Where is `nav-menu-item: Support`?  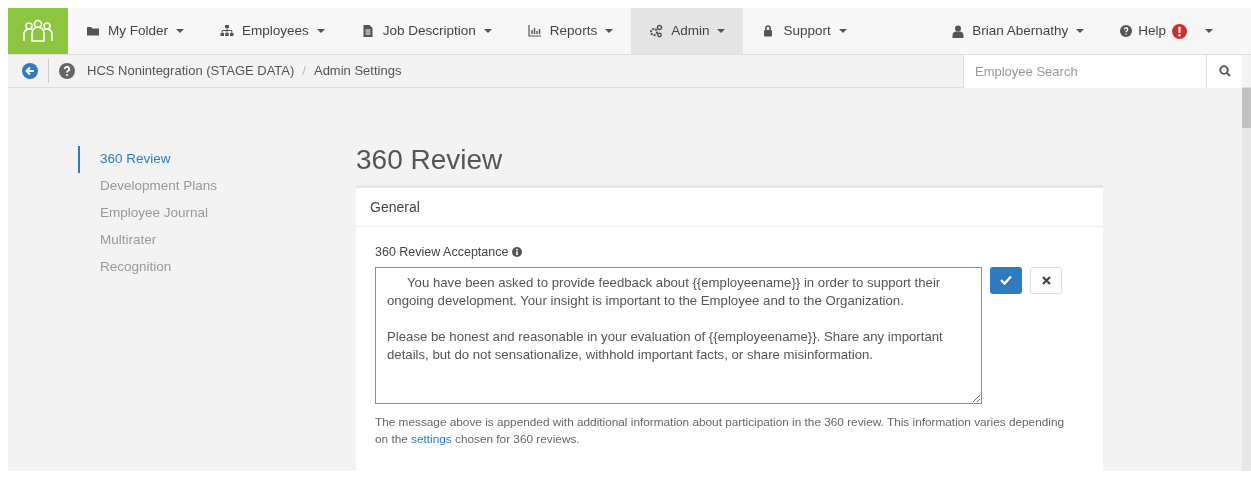 nav-menu-item: Support is located at coordinates (804, 31).